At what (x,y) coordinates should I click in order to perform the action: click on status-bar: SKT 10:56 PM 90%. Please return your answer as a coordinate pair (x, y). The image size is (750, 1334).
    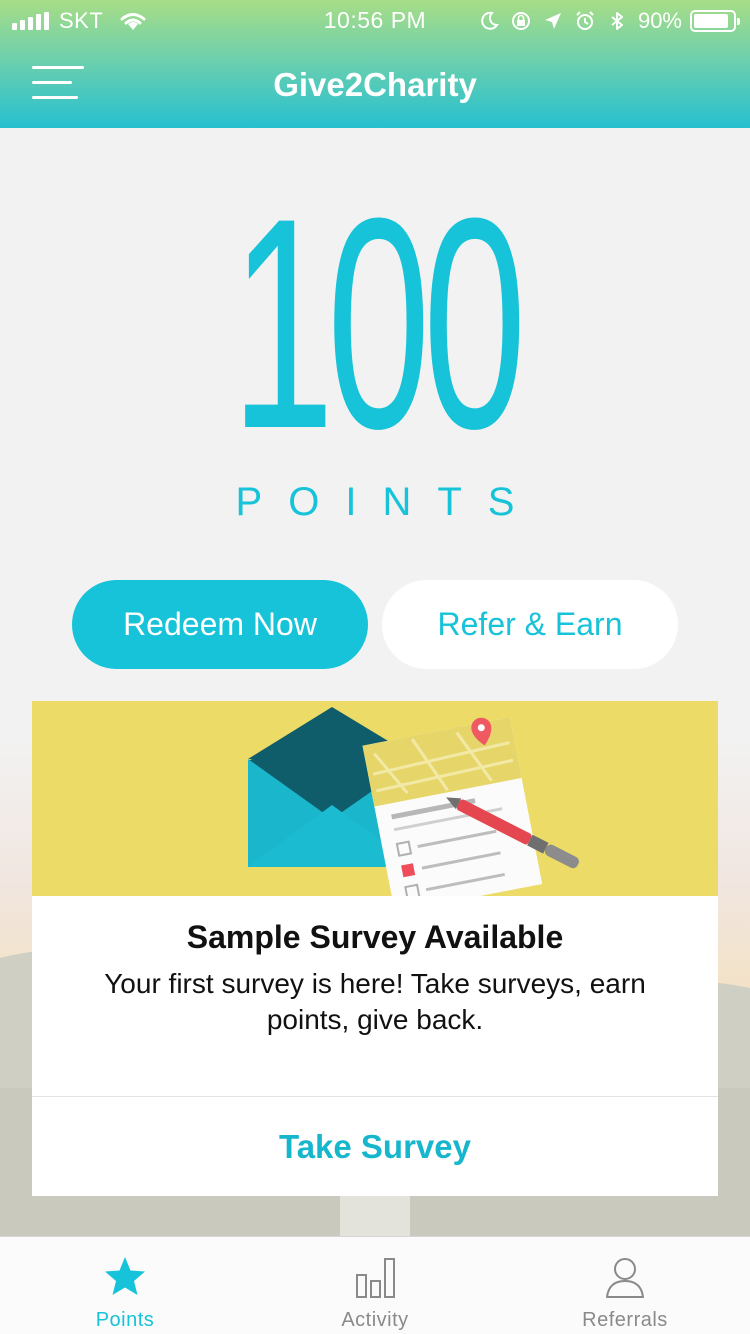
    Looking at the image, I should click on (375, 20).